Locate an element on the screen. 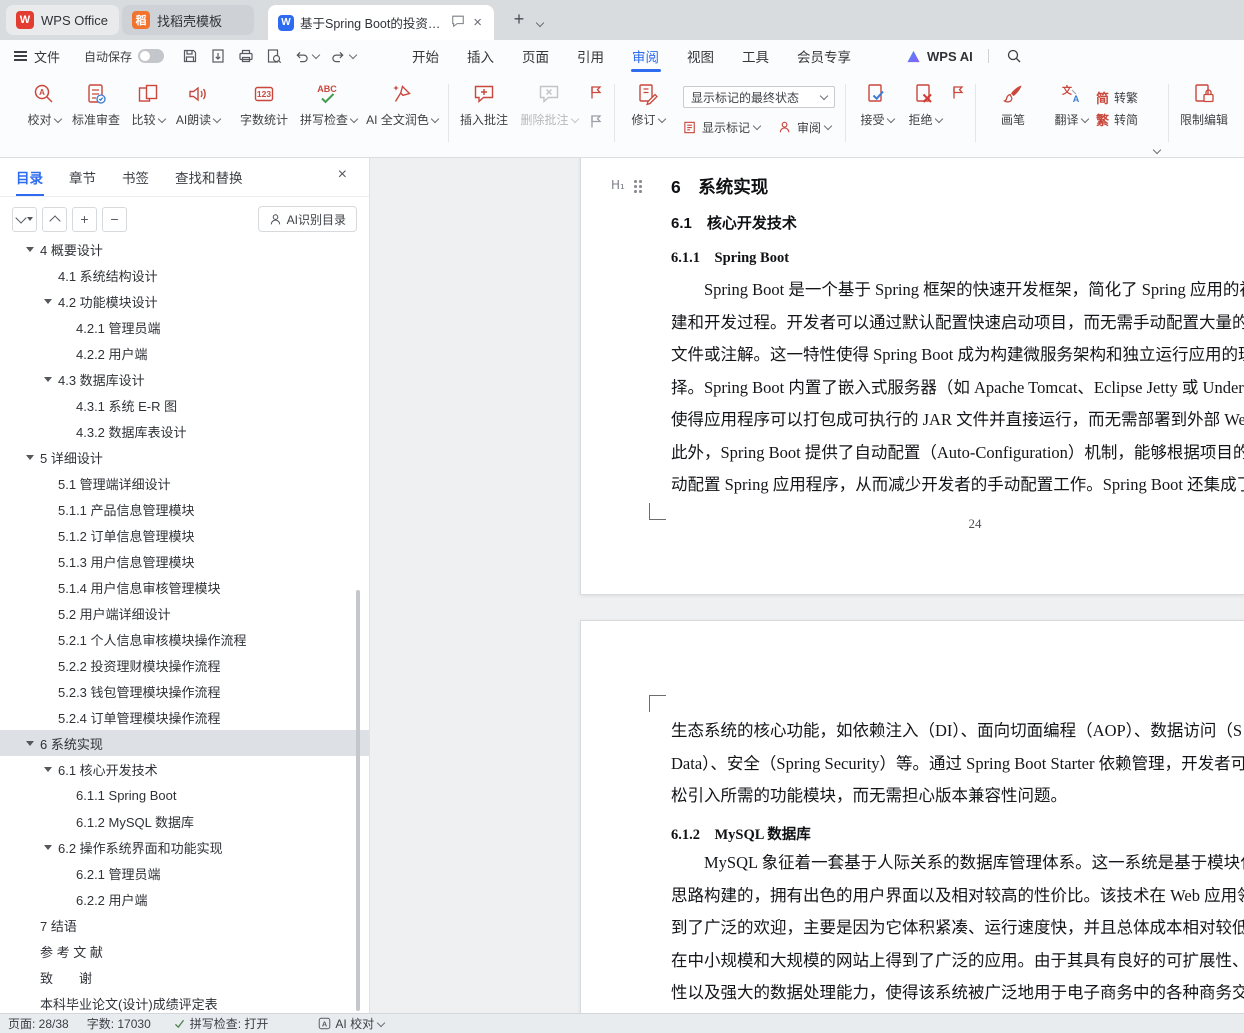  close-sidebar-icon: × is located at coordinates (342, 175).